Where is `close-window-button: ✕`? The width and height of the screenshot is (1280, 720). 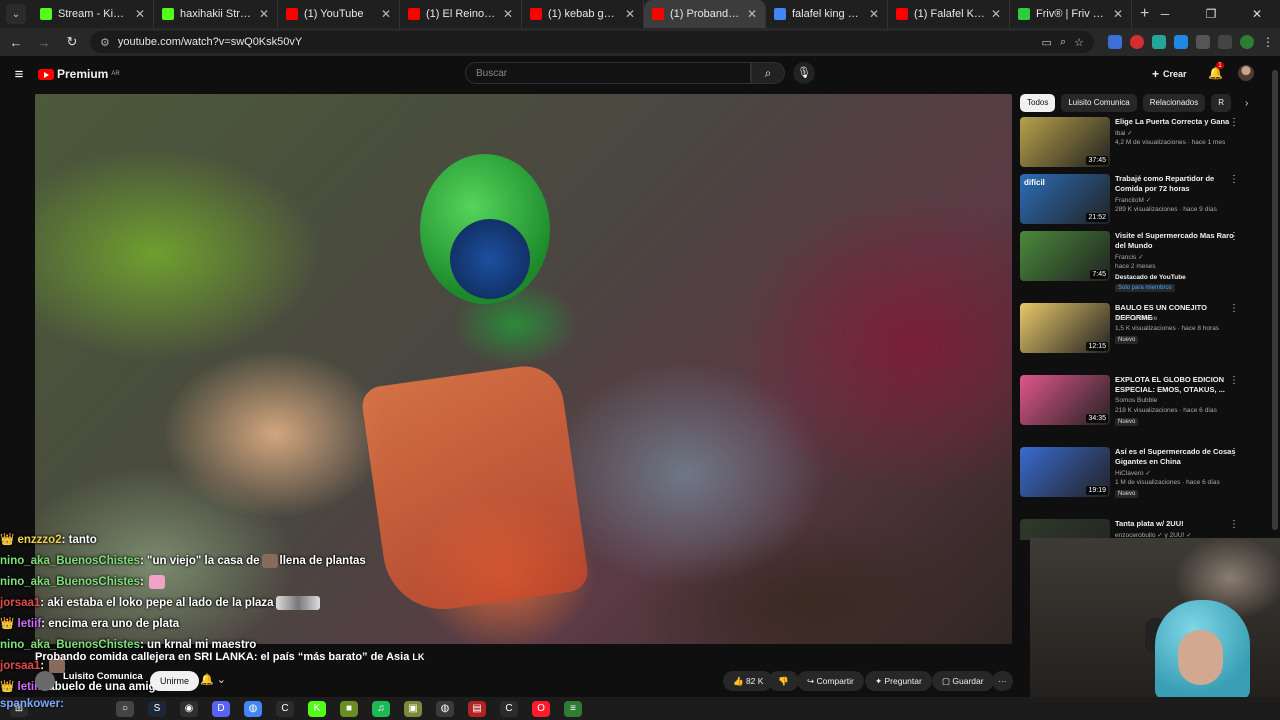 close-window-button: ✕ is located at coordinates (1257, 14).